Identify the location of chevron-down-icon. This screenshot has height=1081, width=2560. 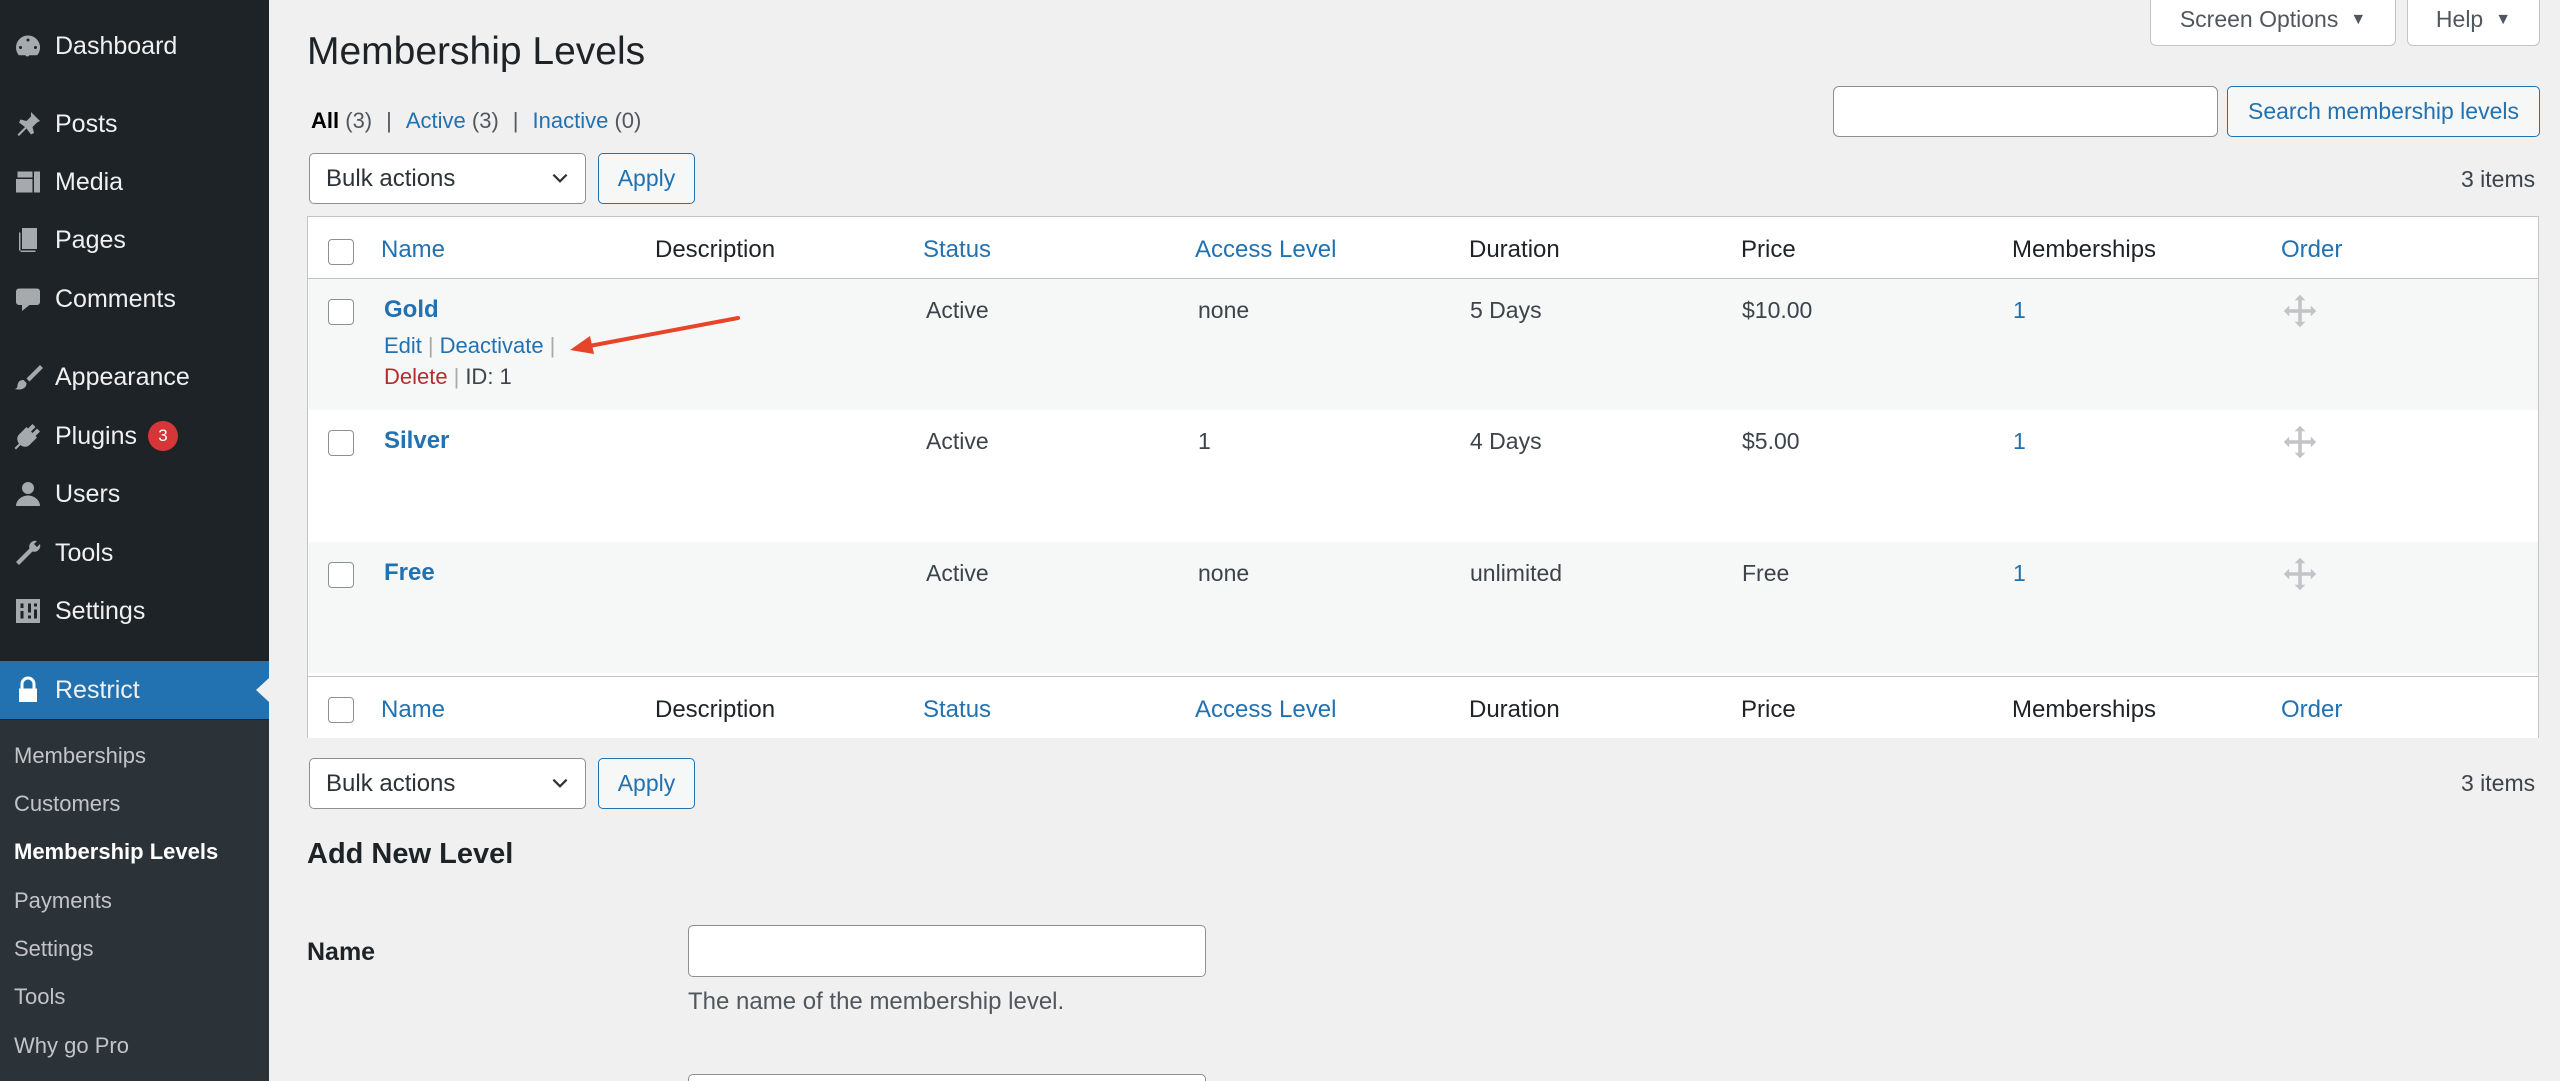
(560, 783).